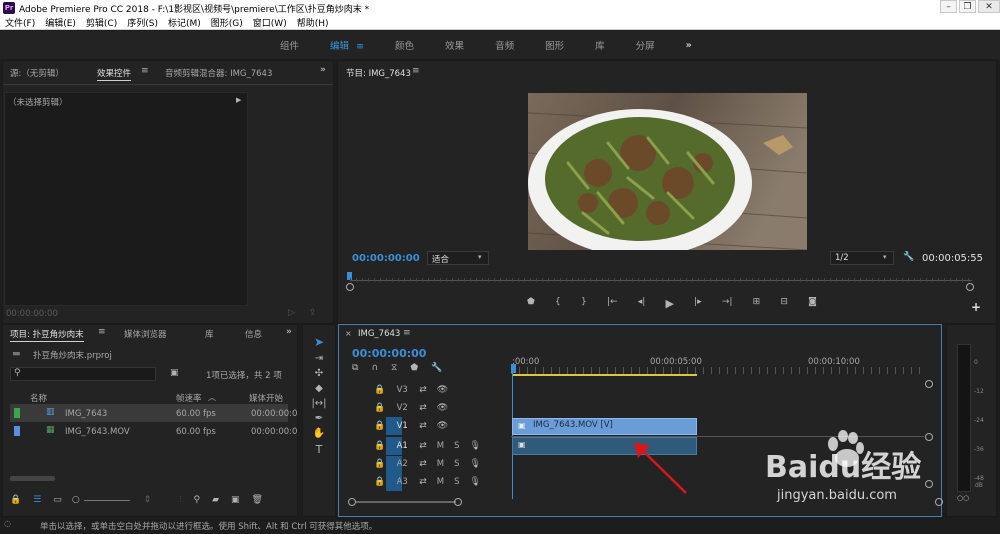  Describe the element at coordinates (600, 45) in the screenshot. I see `workspace-libraries: 库` at that location.